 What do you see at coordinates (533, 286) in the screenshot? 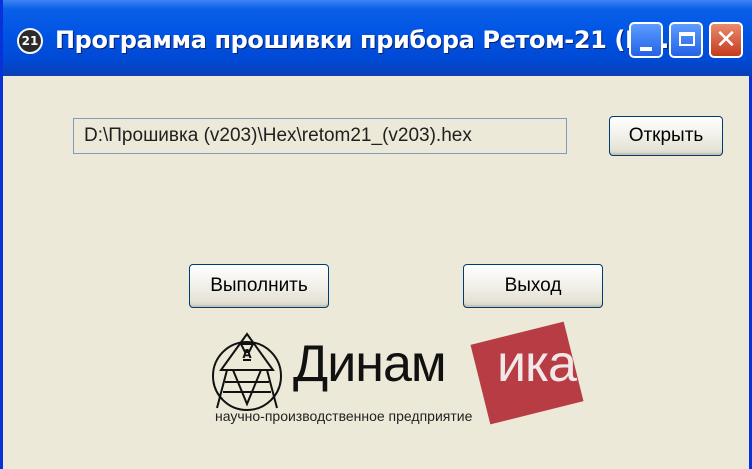
I see `exit-button: Выход` at bounding box center [533, 286].